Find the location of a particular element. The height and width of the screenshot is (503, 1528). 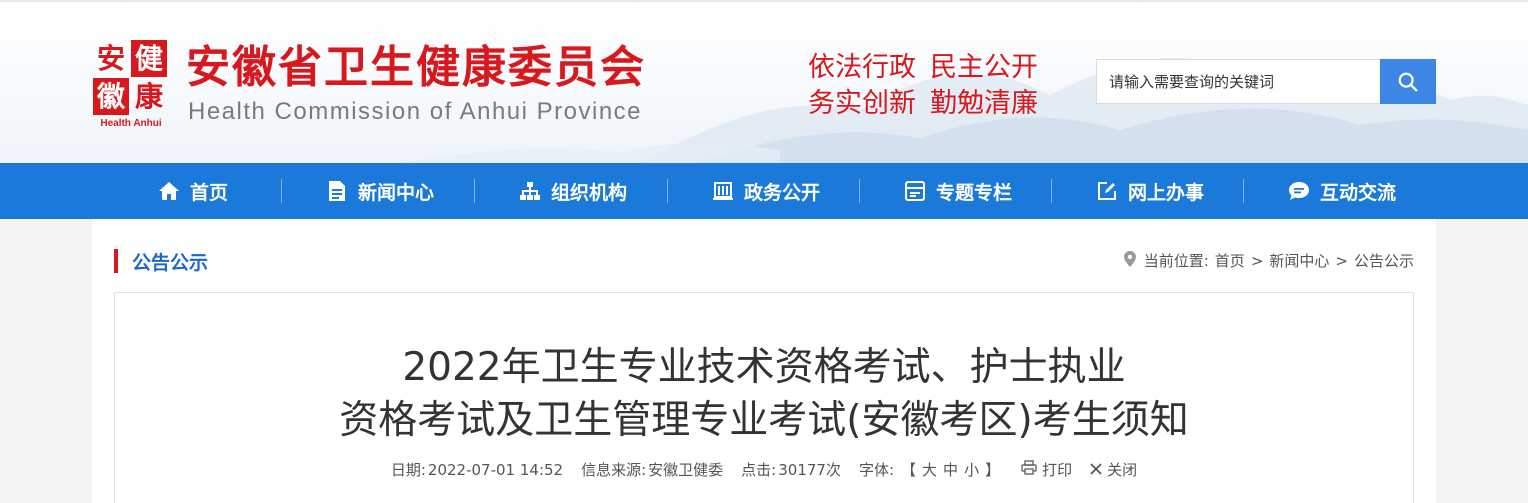

section-title: 公告公示 is located at coordinates (161, 261).